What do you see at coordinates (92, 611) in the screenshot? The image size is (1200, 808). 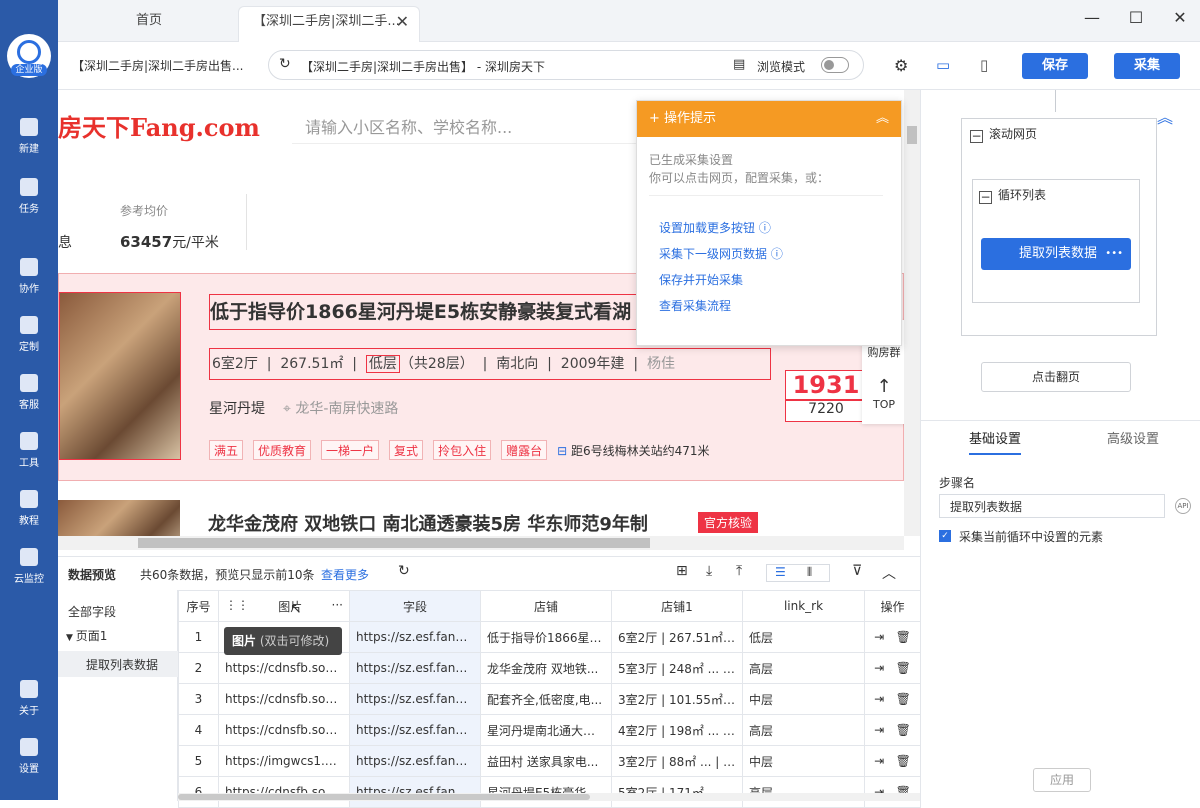 I see `tree-all-fields: 全部字段` at bounding box center [92, 611].